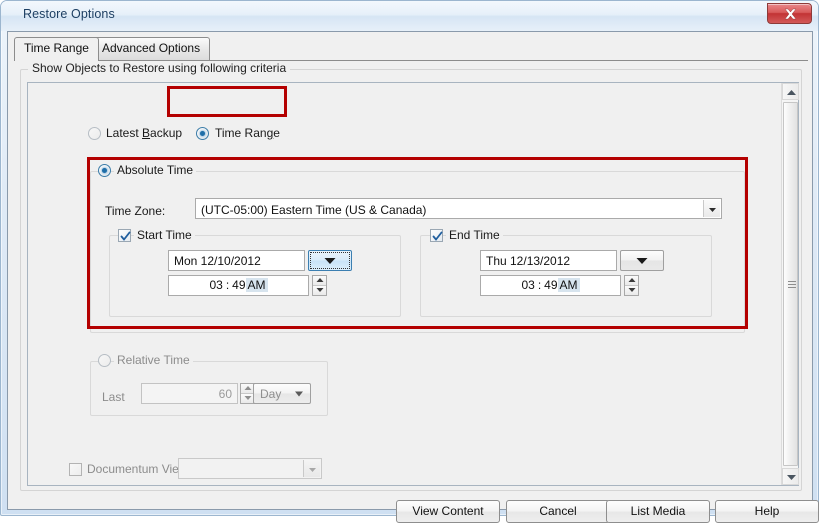 This screenshot has width=819, height=523. I want to click on end-time-label: End Time, so click(474, 235).